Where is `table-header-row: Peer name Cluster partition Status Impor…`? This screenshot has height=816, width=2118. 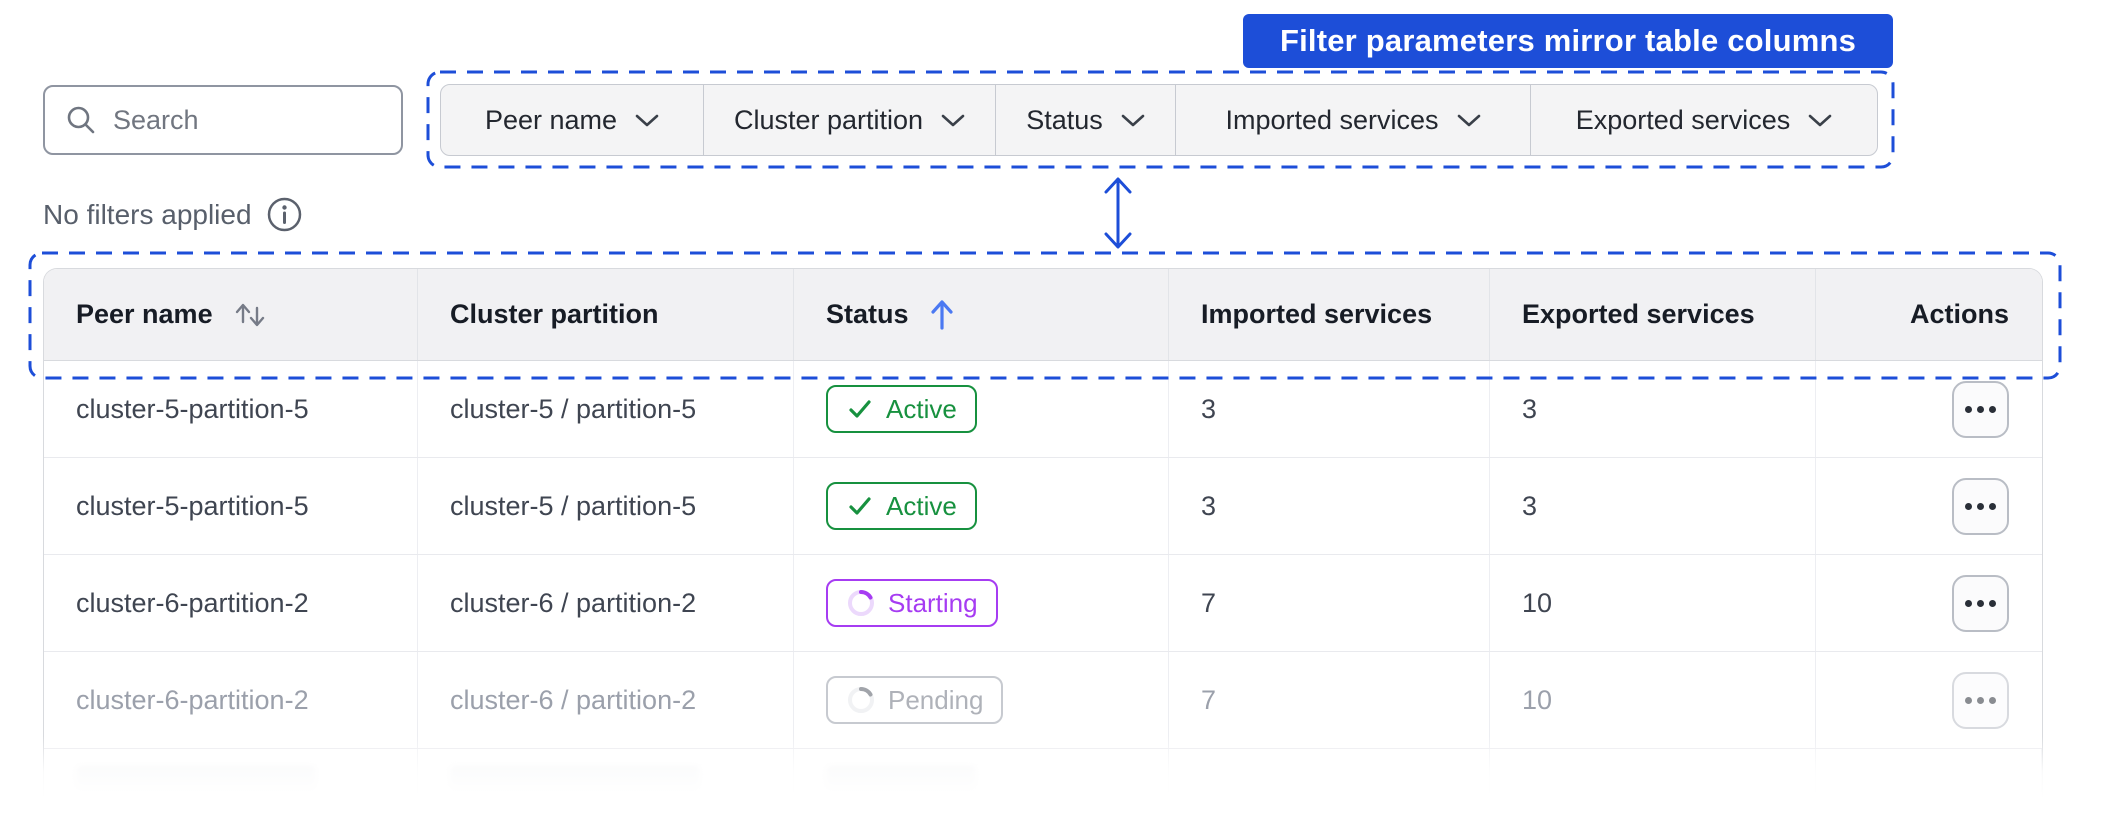 table-header-row: Peer name Cluster partition Status Impor… is located at coordinates (1043, 315).